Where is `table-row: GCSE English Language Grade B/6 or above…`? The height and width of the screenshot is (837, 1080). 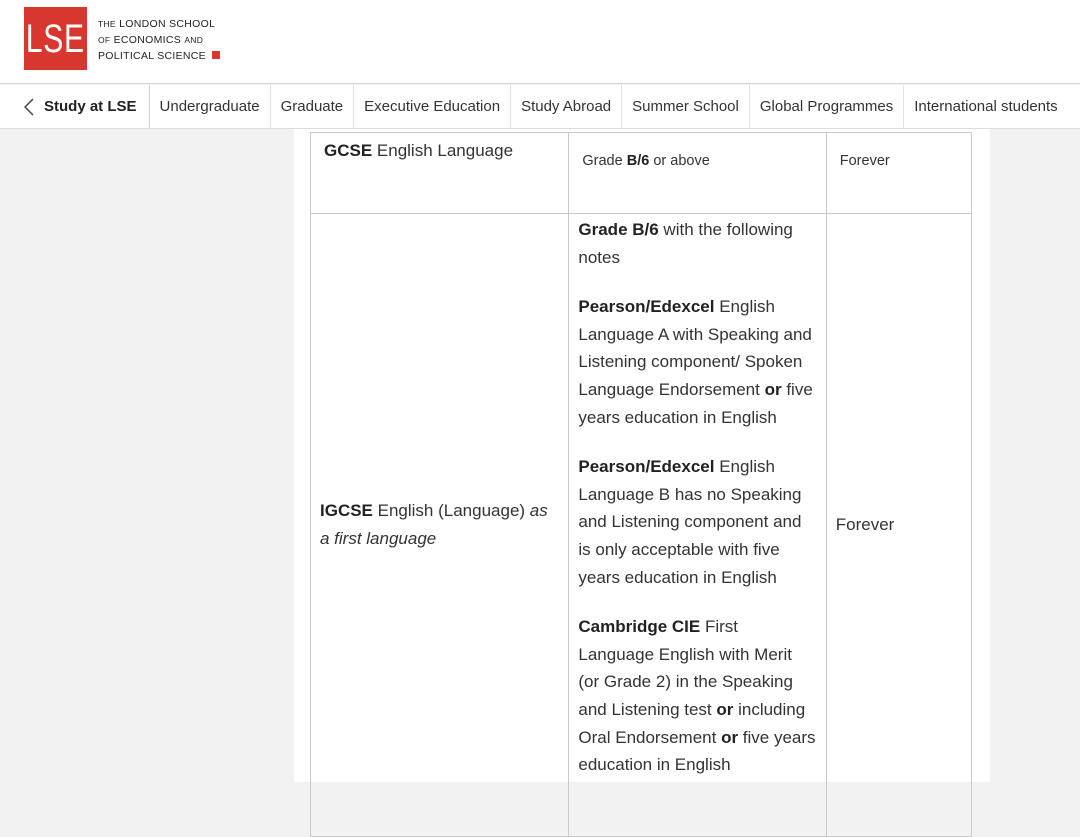
table-row: GCSE English Language Grade B/6 or above… is located at coordinates (641, 173).